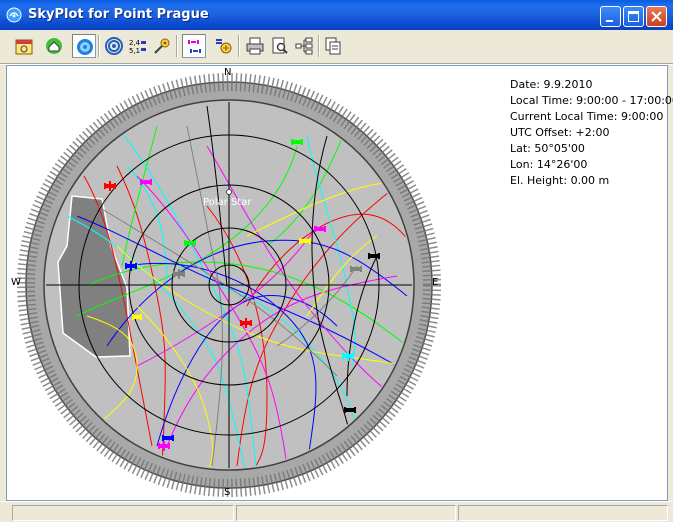 The image size is (673, 522). What do you see at coordinates (224, 46) in the screenshot?
I see `satellite-view-button` at bounding box center [224, 46].